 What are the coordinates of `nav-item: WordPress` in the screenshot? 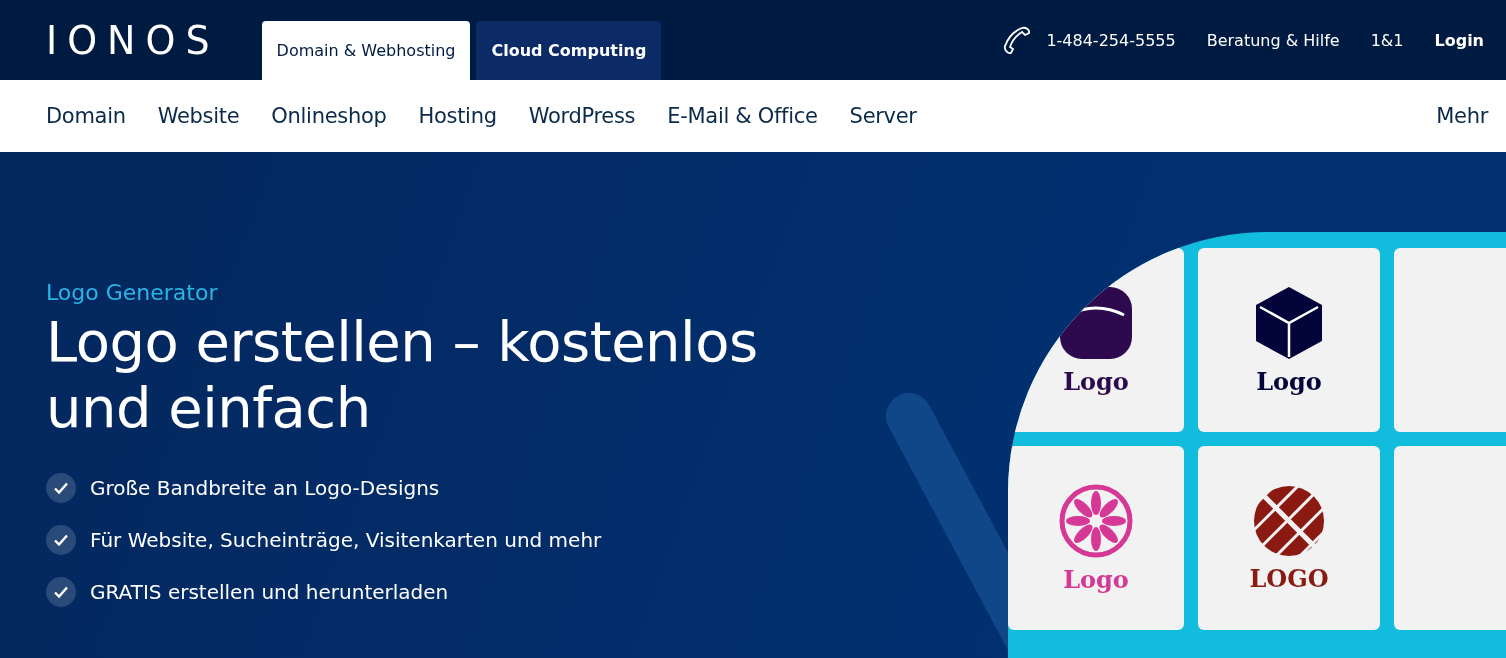 It's located at (582, 116).